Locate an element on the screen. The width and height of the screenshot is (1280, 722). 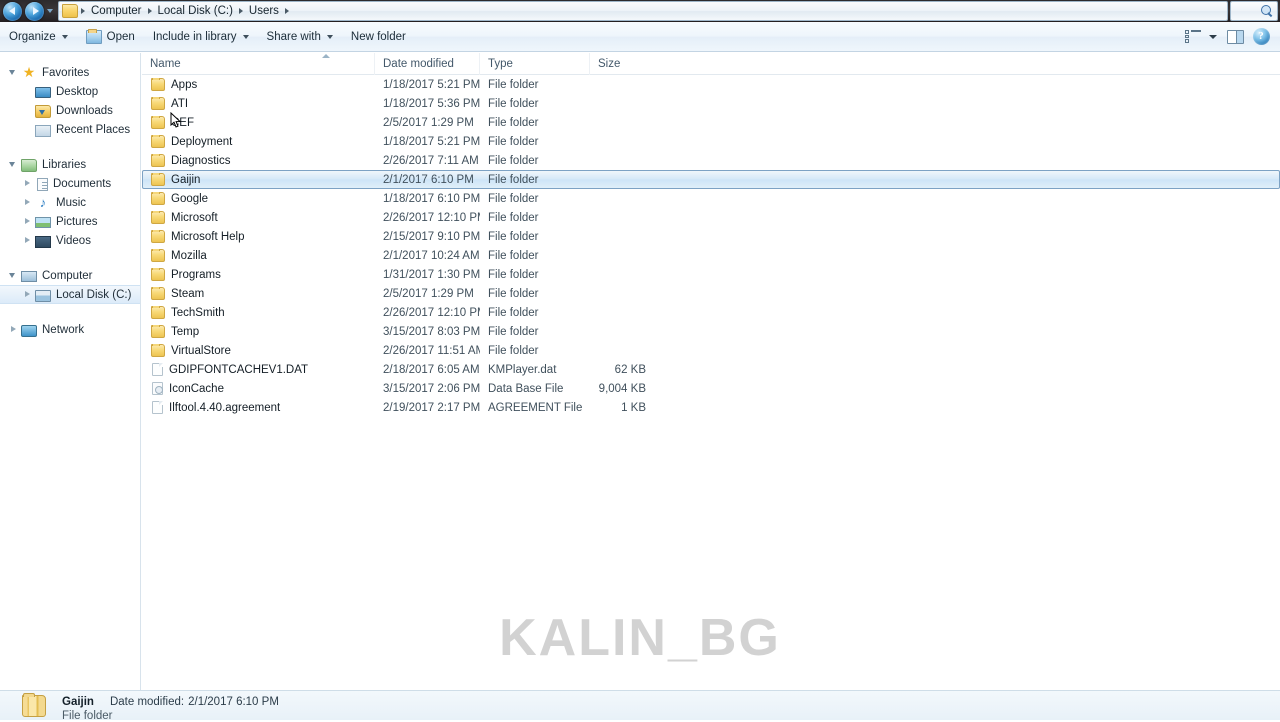
table-row: Gaijin2/1/2017 6:10 PMFile folder is located at coordinates (711, 179).